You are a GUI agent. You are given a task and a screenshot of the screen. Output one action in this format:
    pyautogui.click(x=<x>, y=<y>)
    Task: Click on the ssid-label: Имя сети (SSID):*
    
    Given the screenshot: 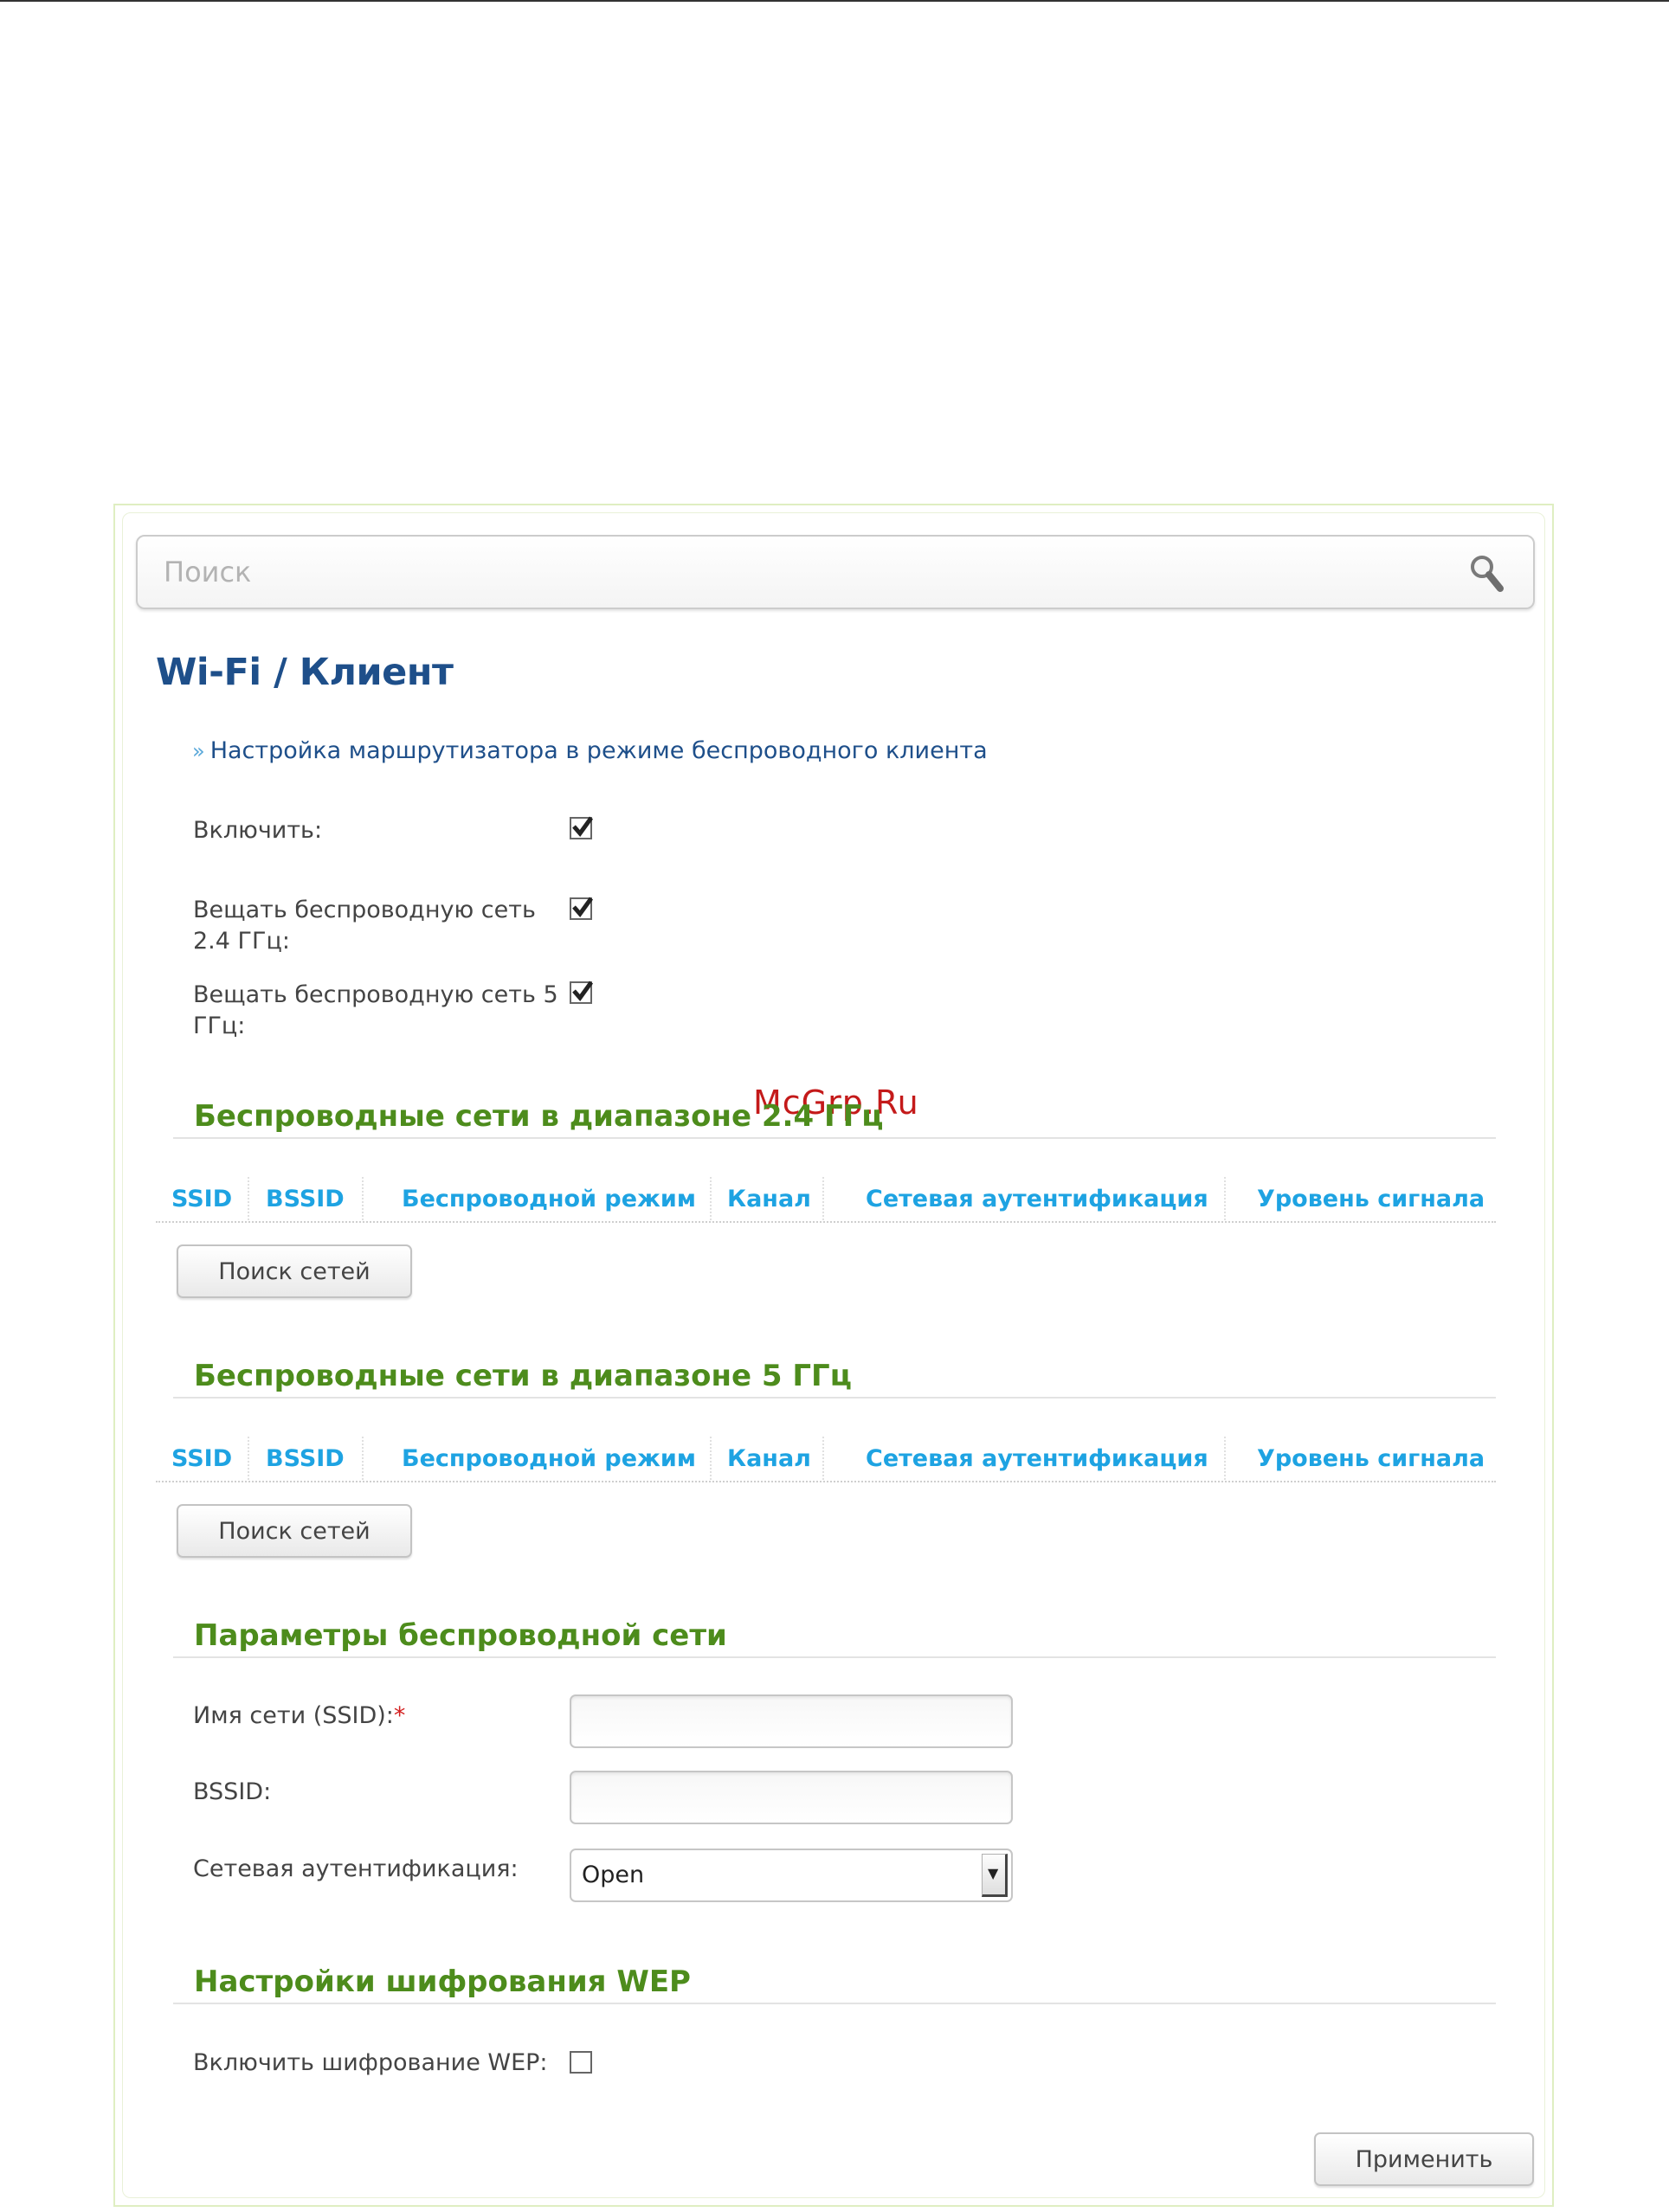 What is the action you would take?
    pyautogui.click(x=299, y=1716)
    